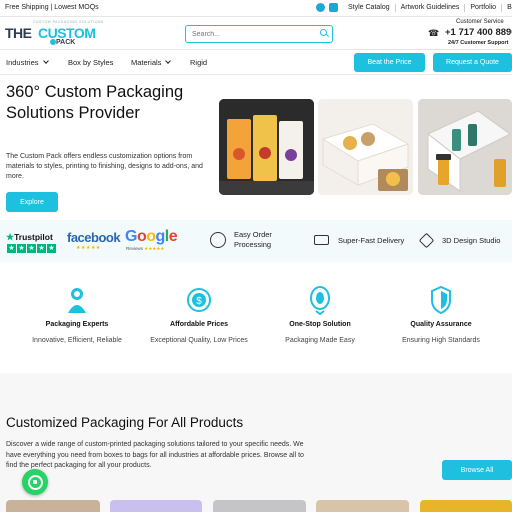 The width and height of the screenshot is (512, 512). I want to click on google-rating-stars: ★★★★★, so click(154, 248).